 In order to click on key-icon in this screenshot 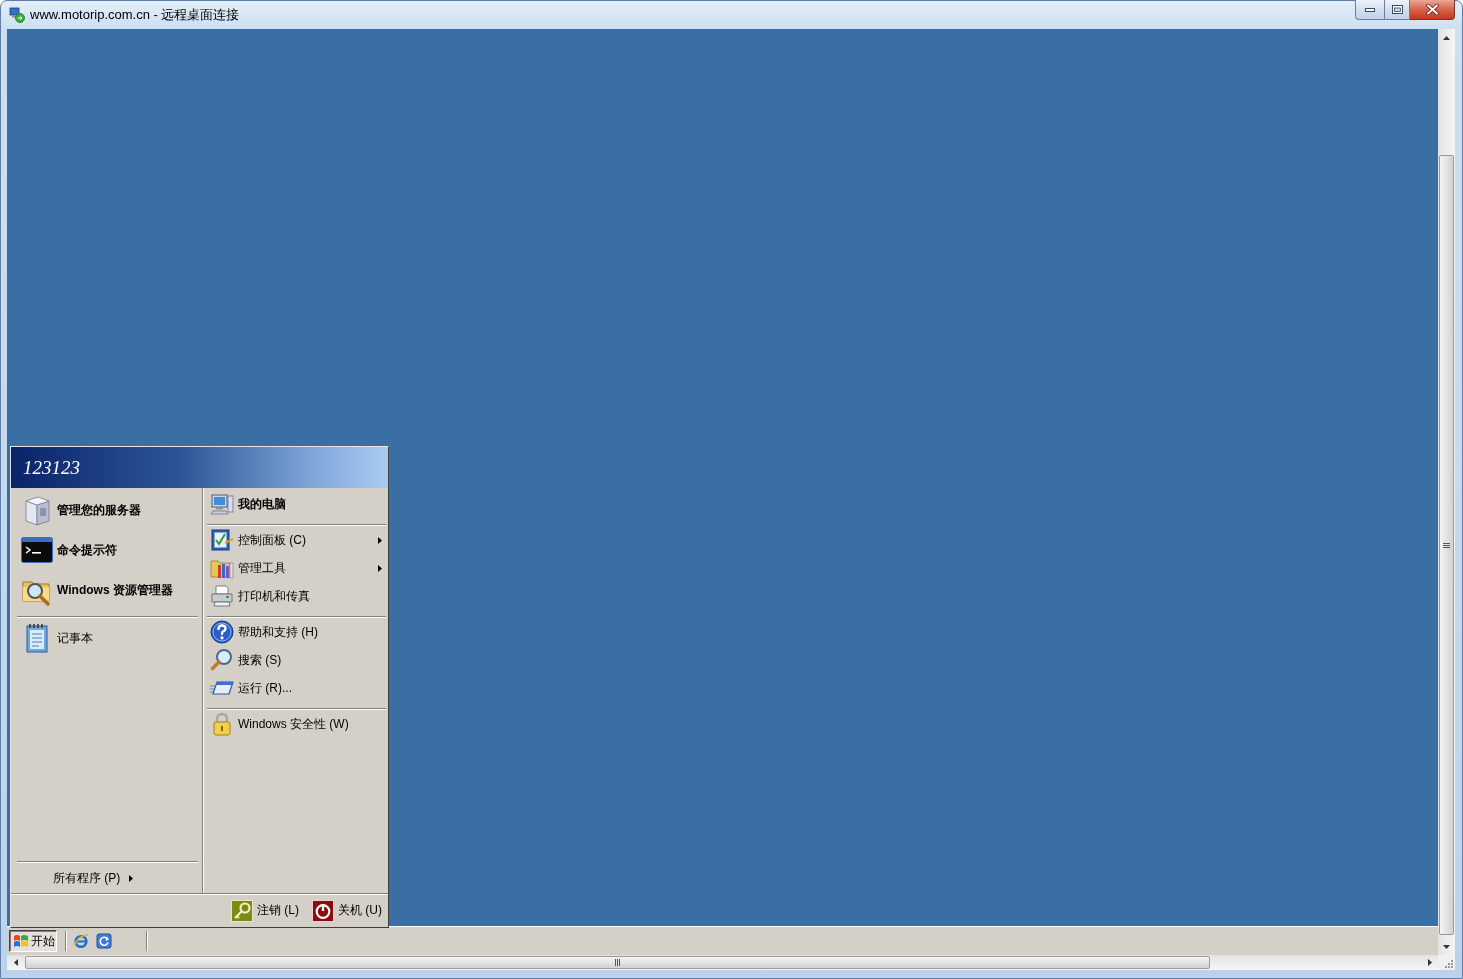, I will do `click(242, 910)`.